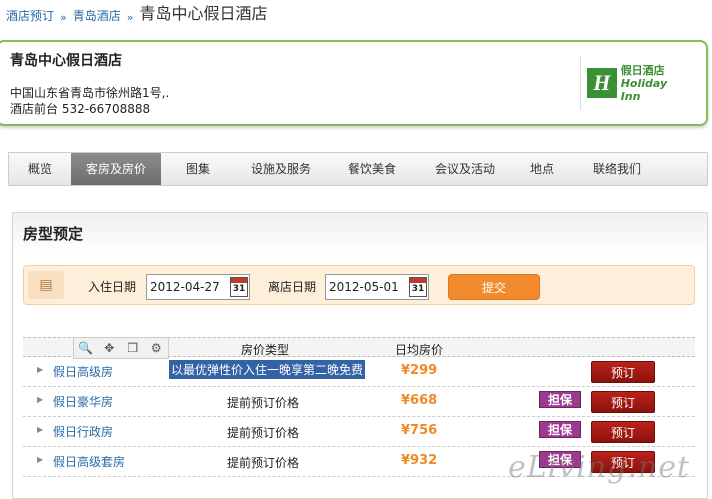  I want to click on hotel-phone: 酒店前台 532-66708888, so click(80, 109).